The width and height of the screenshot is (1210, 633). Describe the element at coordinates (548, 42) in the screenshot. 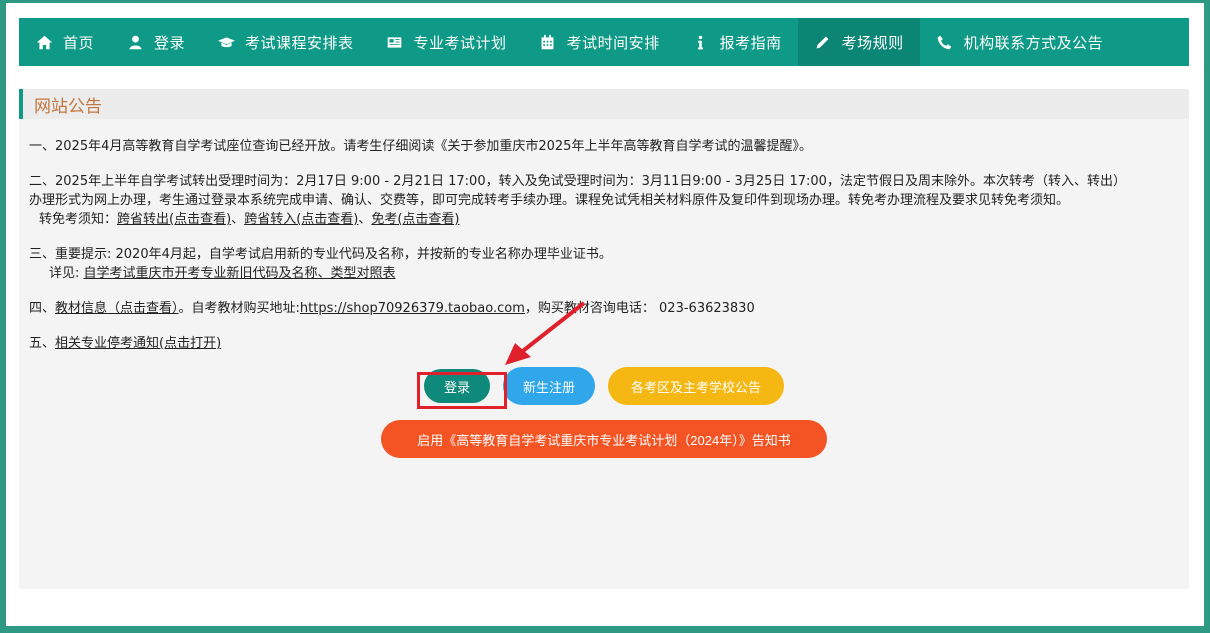

I see `calendar-icon` at that location.